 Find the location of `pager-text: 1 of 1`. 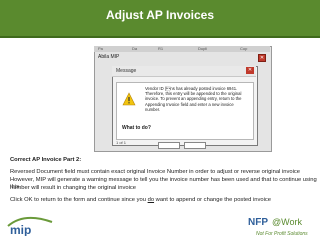

pager-text: 1 of 1 is located at coordinates (121, 142).